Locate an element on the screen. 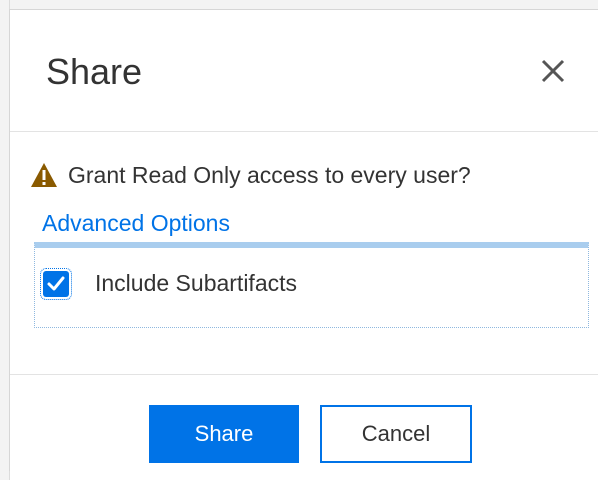  checkmark-icon is located at coordinates (56, 283).